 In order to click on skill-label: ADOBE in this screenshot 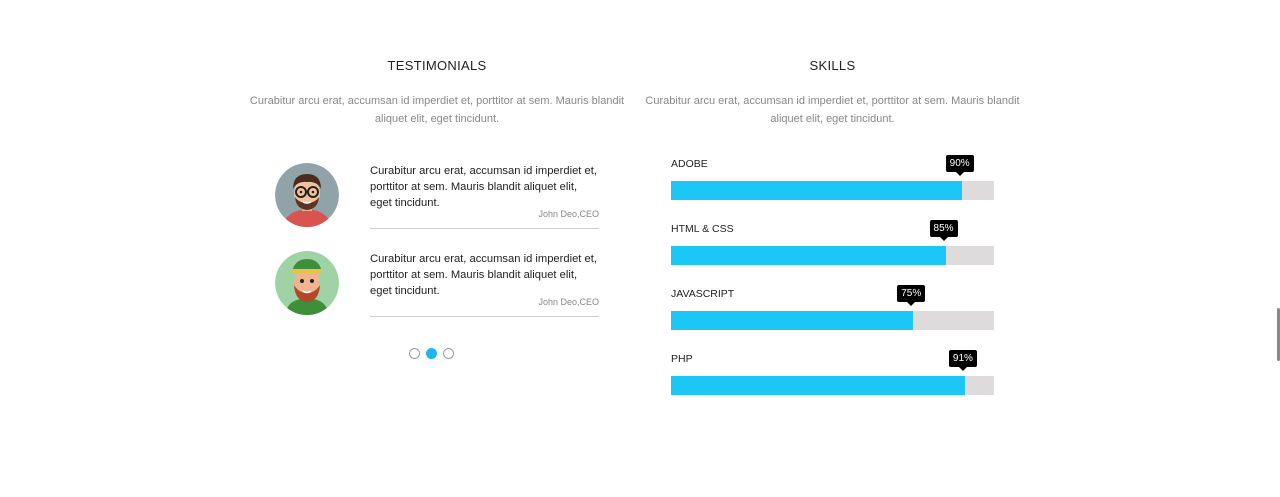, I will do `click(689, 164)`.